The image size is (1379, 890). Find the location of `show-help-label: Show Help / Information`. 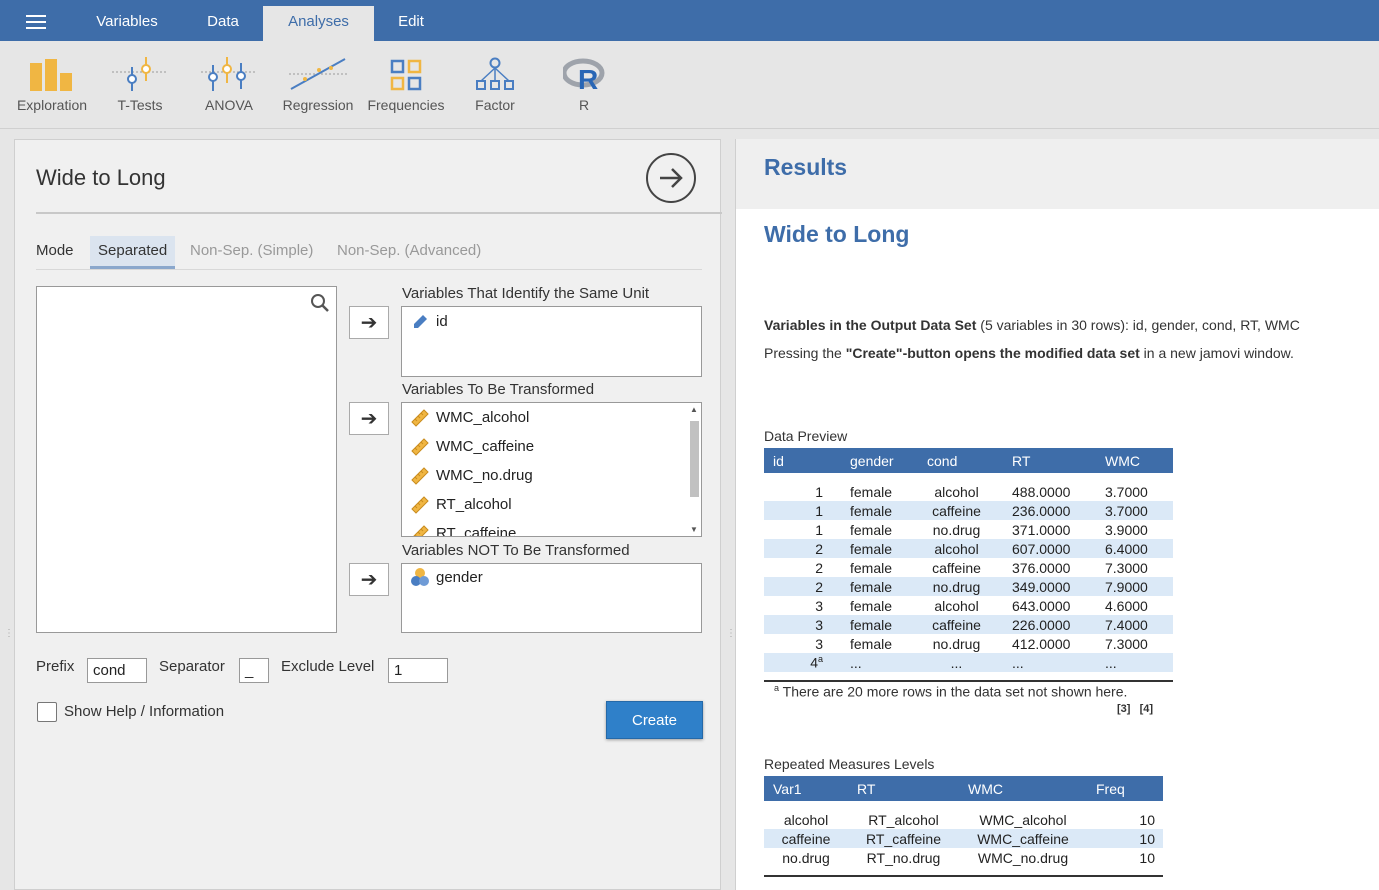

show-help-label: Show Help / Information is located at coordinates (144, 711).